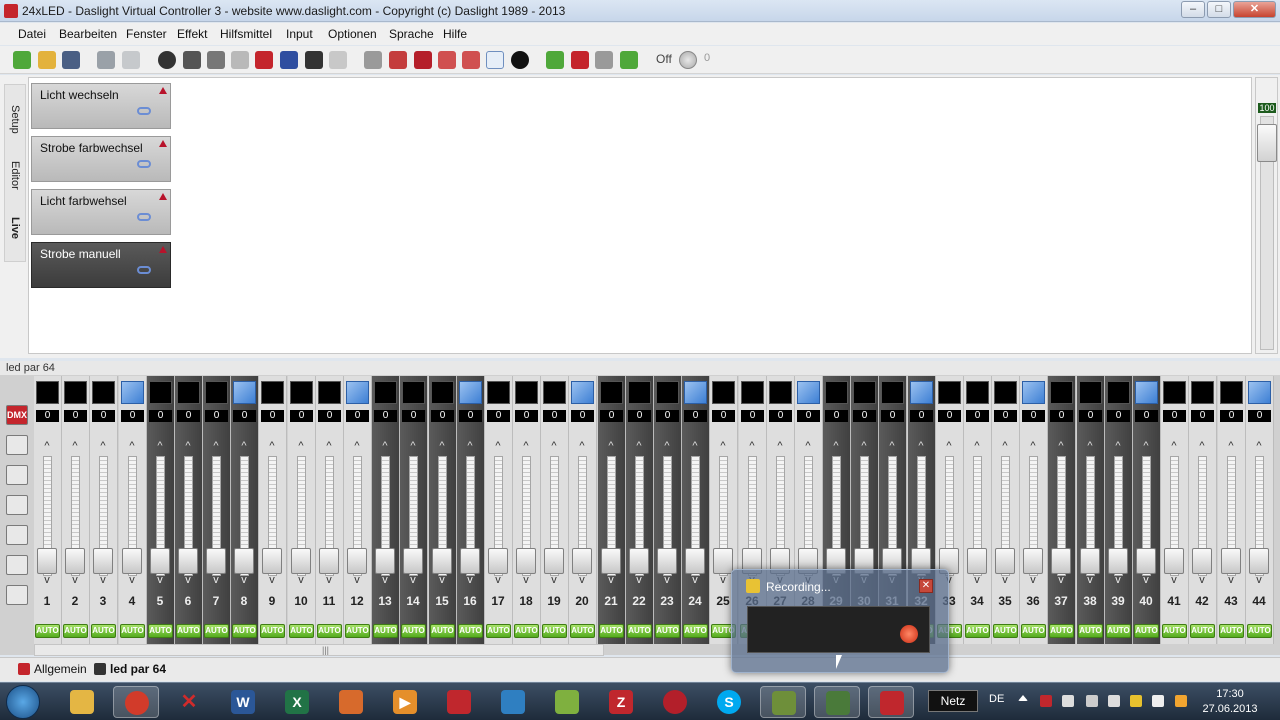 The image size is (1280, 720). I want to click on menu-effekt: Effekt, so click(192, 34).